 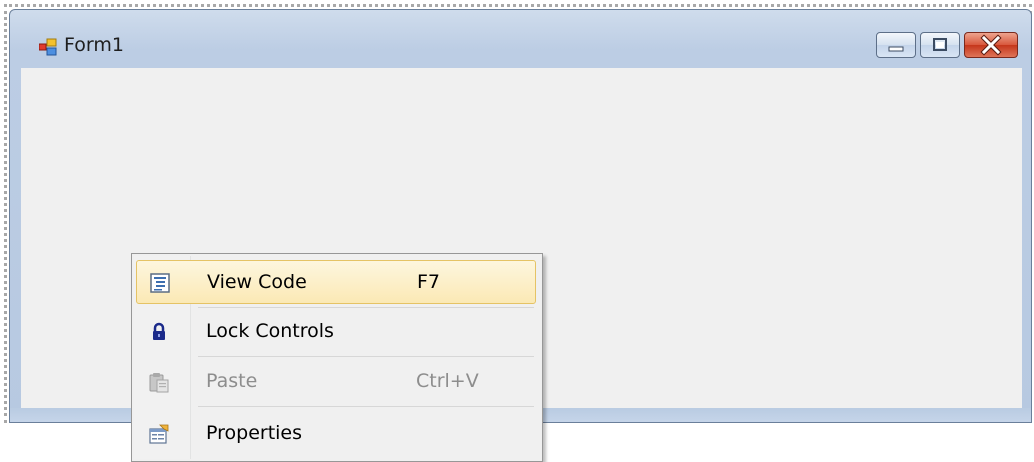 What do you see at coordinates (159, 331) in the screenshot?
I see `lock-icon` at bounding box center [159, 331].